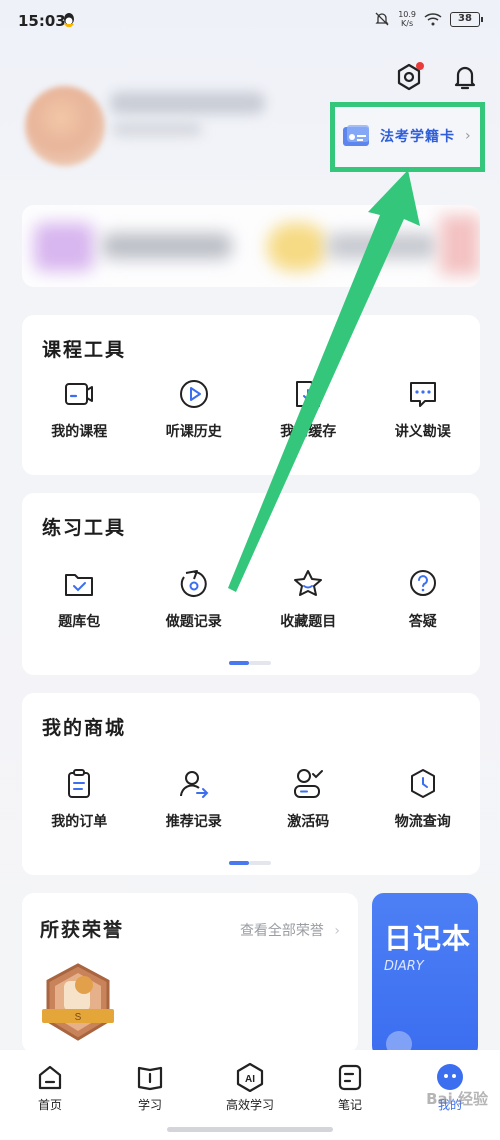  Describe the element at coordinates (150, 1078) in the screenshot. I see `book-icon` at that location.